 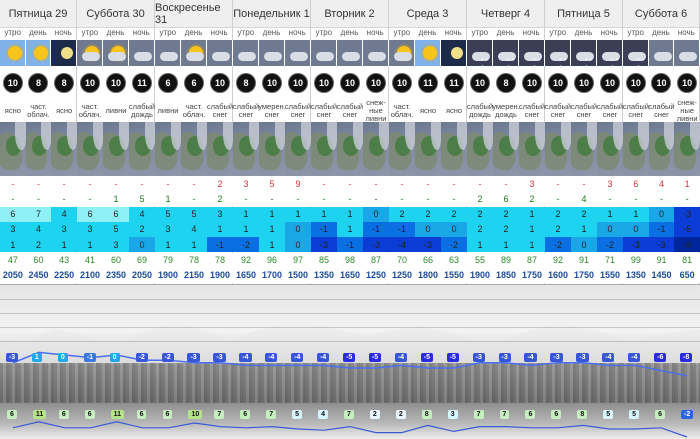 I want to click on day-header: Воскресенье 31, so click(x=193, y=14).